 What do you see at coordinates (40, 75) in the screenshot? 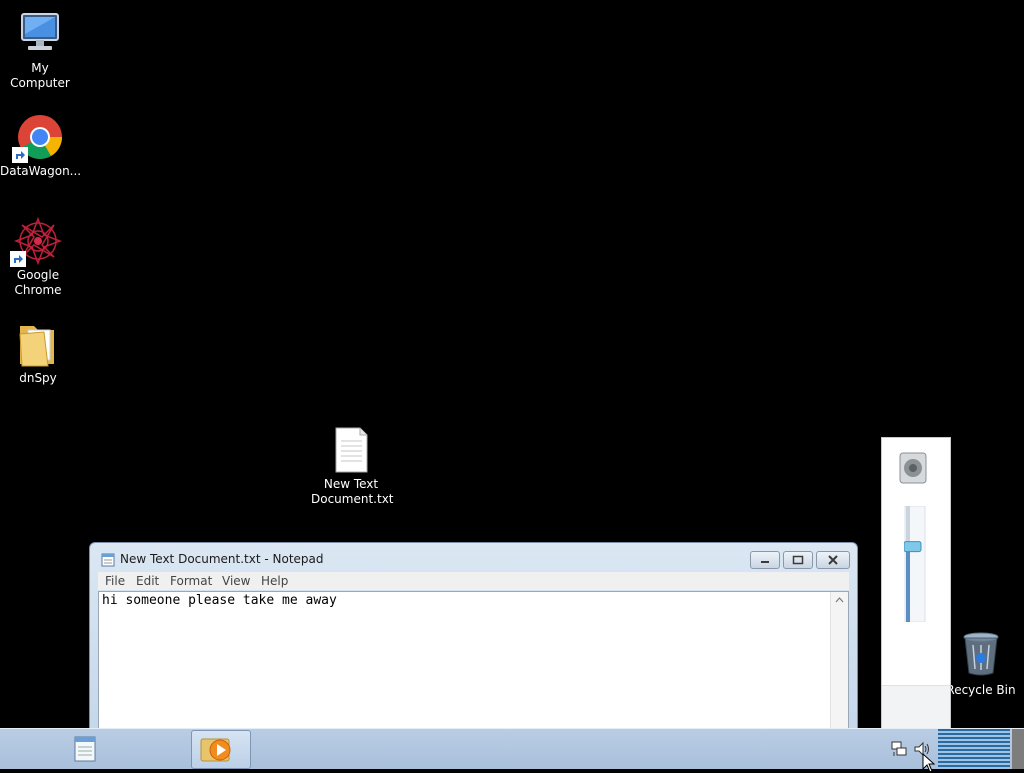
I see `desktop-icon-label: My Computer` at bounding box center [40, 75].